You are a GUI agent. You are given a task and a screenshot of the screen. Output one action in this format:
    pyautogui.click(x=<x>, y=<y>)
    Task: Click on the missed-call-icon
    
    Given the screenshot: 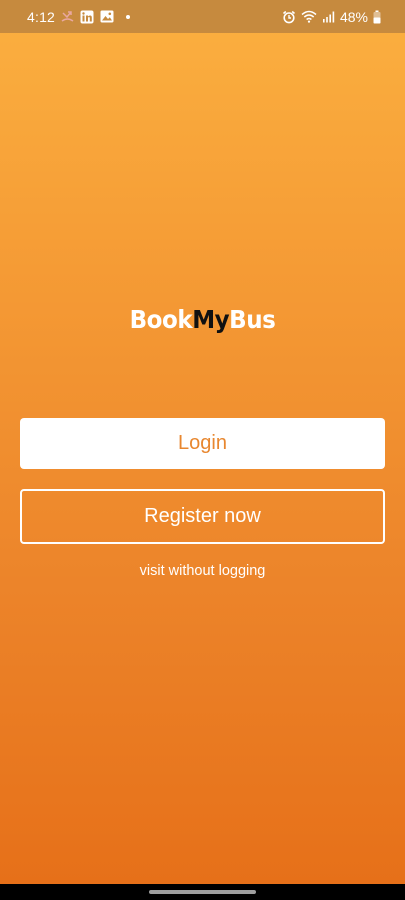 What is the action you would take?
    pyautogui.click(x=67, y=16)
    